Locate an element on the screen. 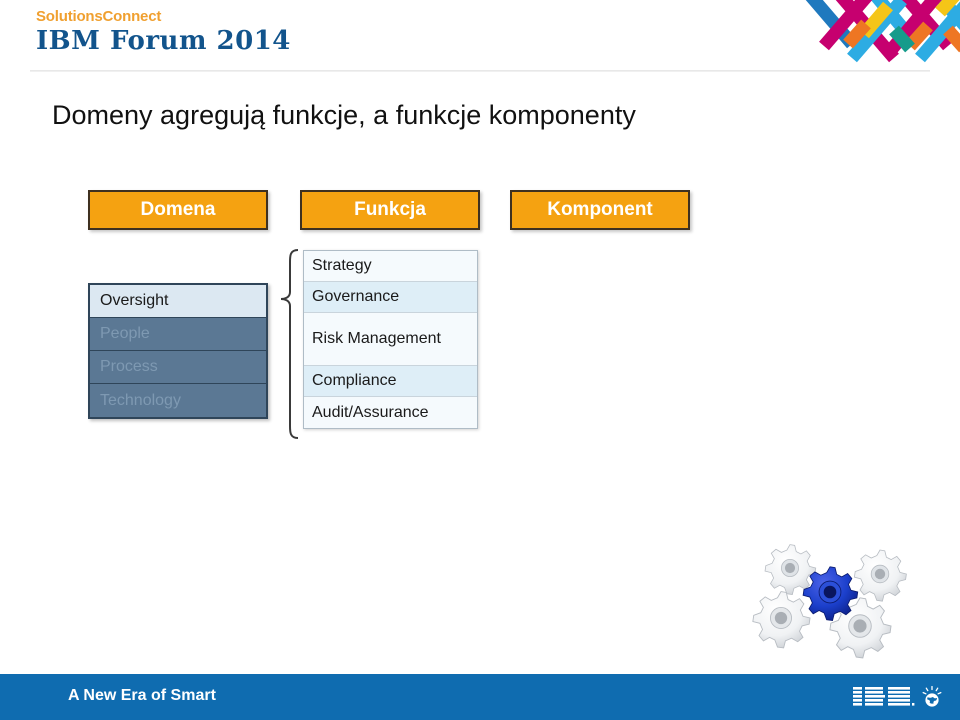 This screenshot has width=960, height=720. function-label: Audit/Assurance is located at coordinates (370, 412).